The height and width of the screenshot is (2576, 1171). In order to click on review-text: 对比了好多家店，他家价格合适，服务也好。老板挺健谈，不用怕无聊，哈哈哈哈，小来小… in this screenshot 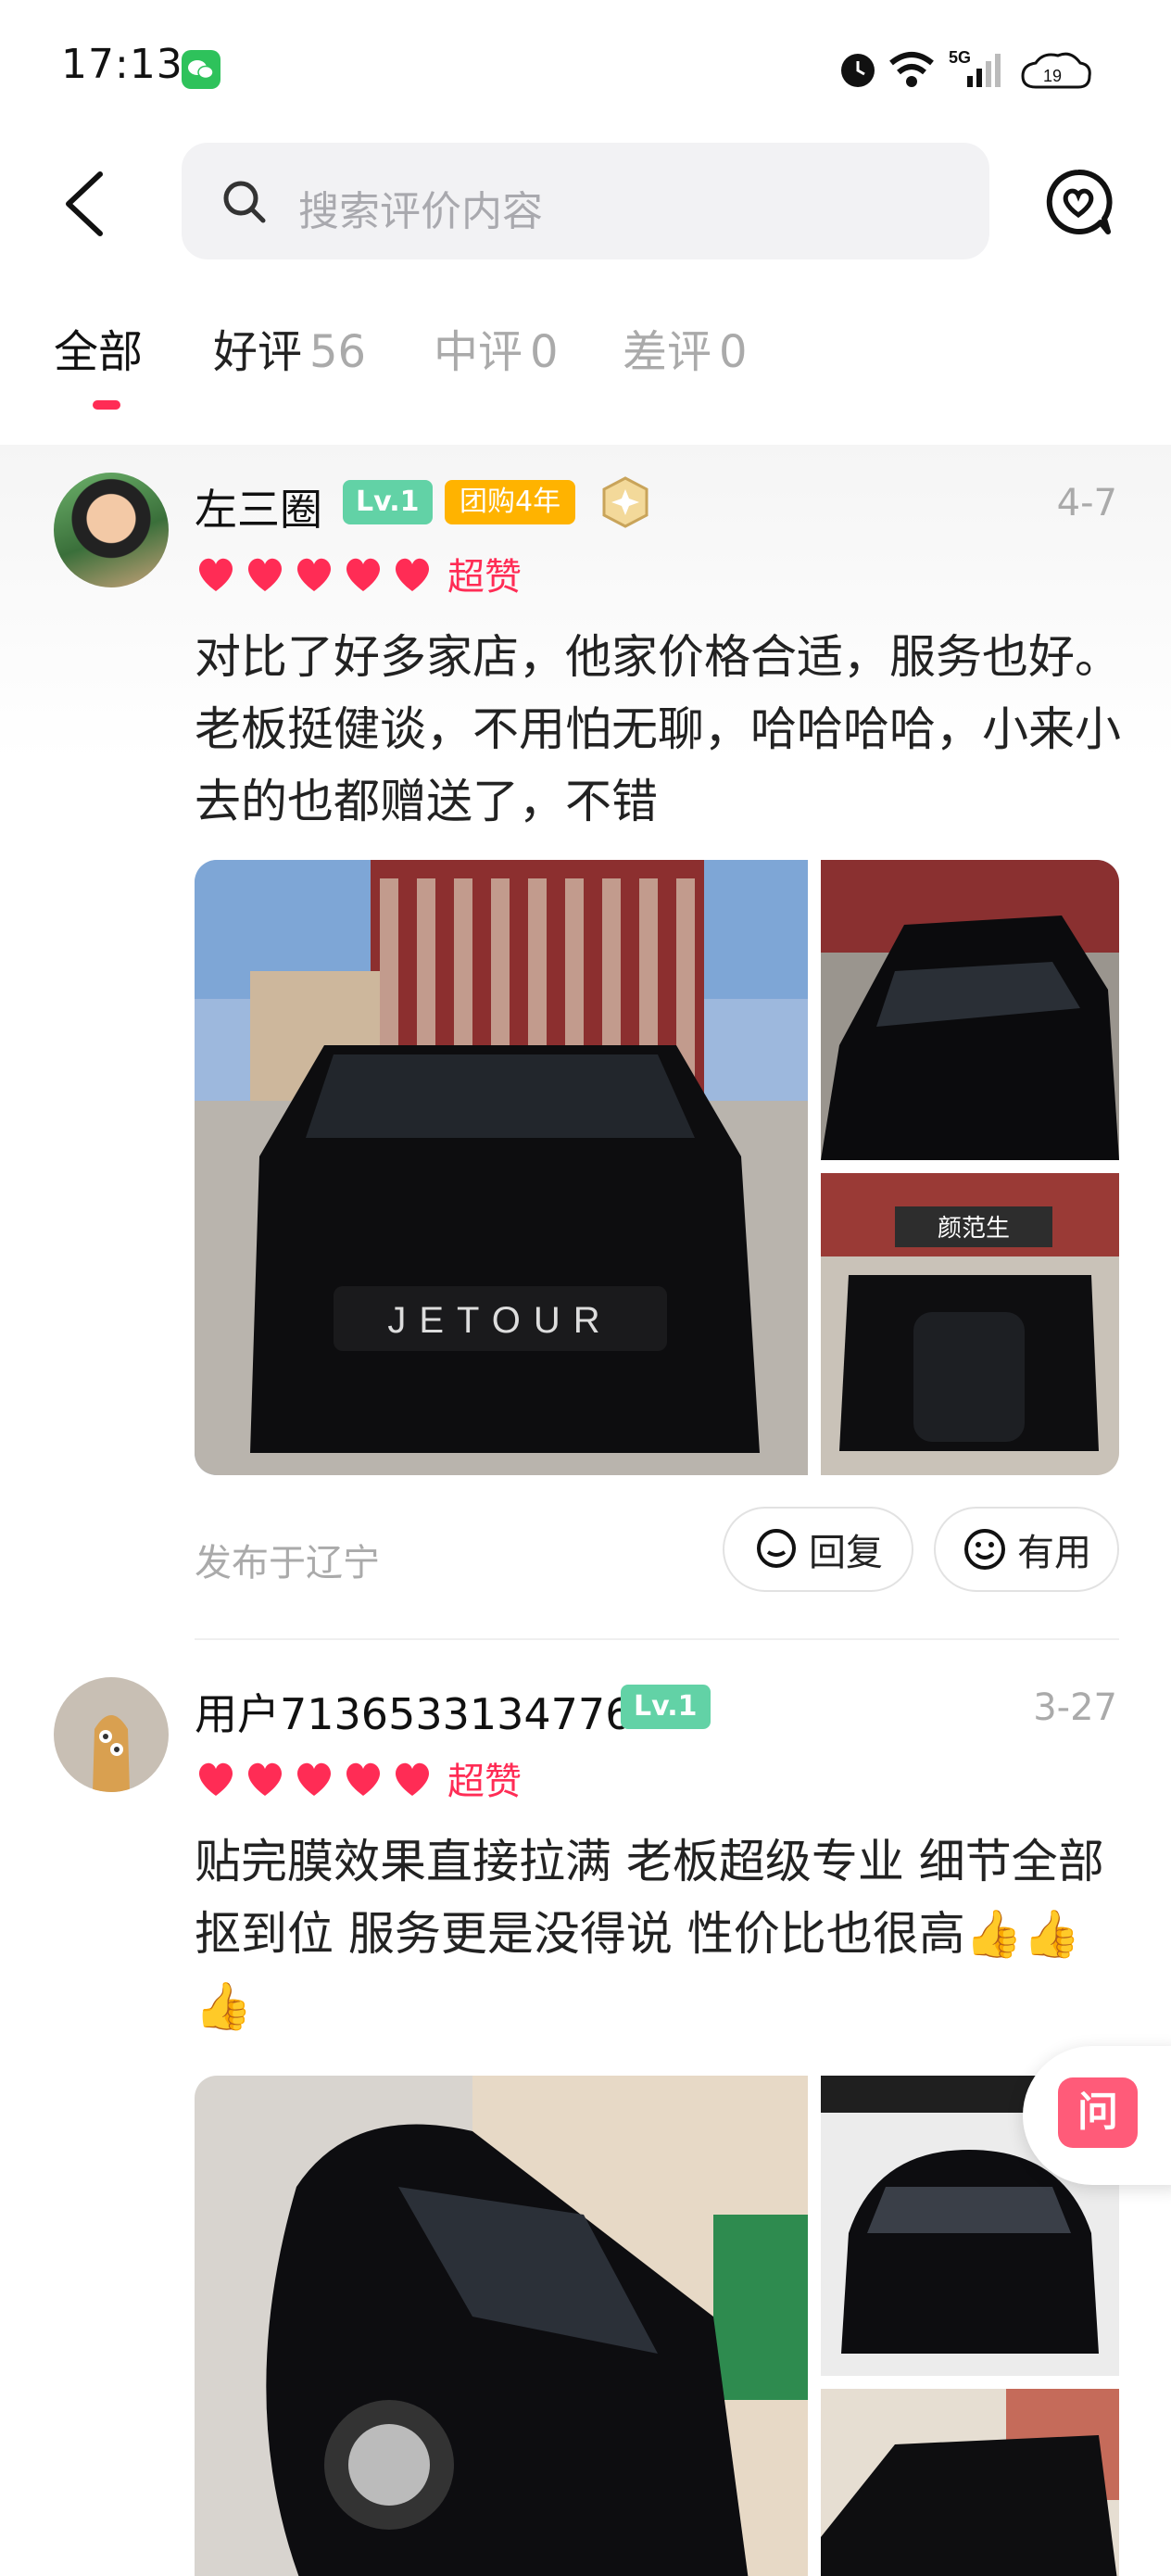, I will do `click(658, 729)`.